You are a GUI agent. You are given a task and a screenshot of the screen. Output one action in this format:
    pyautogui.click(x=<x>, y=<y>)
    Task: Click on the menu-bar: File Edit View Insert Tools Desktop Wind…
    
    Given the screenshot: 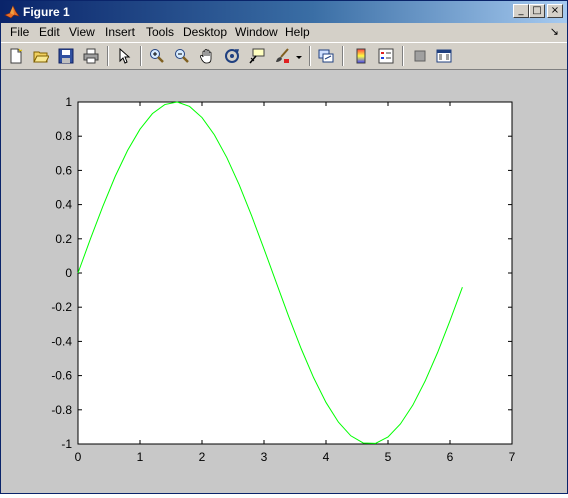 What is the action you would take?
    pyautogui.click(x=284, y=32)
    